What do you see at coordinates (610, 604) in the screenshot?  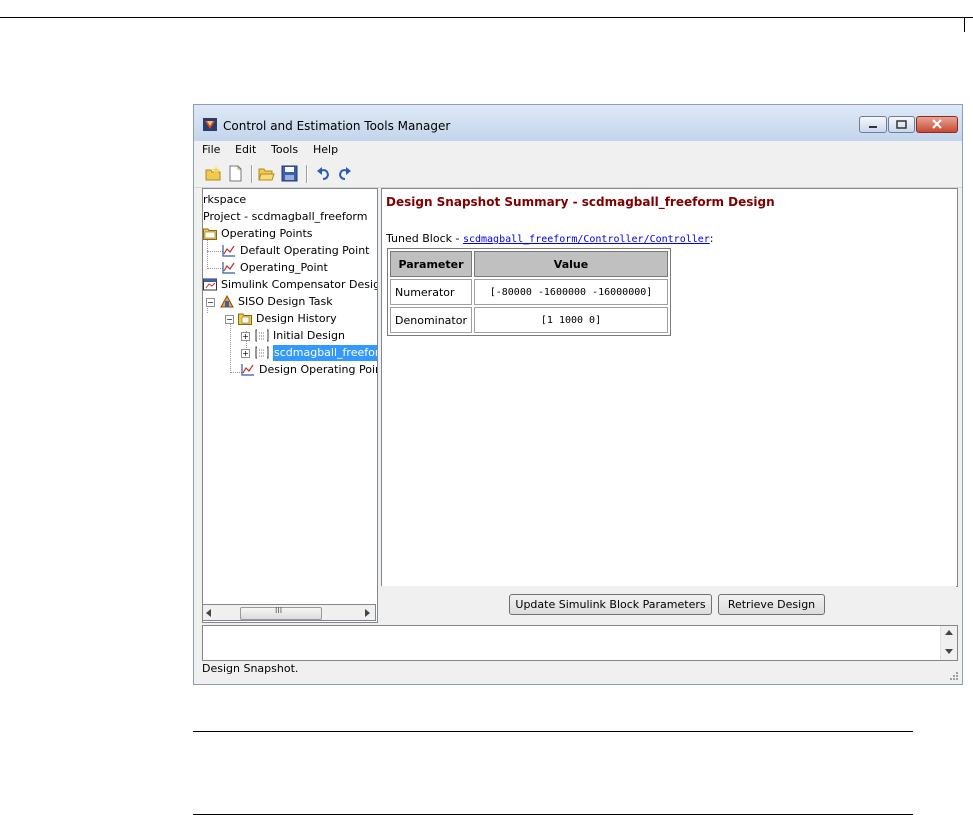 I see `update-simulink-block-parameters-button: Update Simulink Block Parameters` at bounding box center [610, 604].